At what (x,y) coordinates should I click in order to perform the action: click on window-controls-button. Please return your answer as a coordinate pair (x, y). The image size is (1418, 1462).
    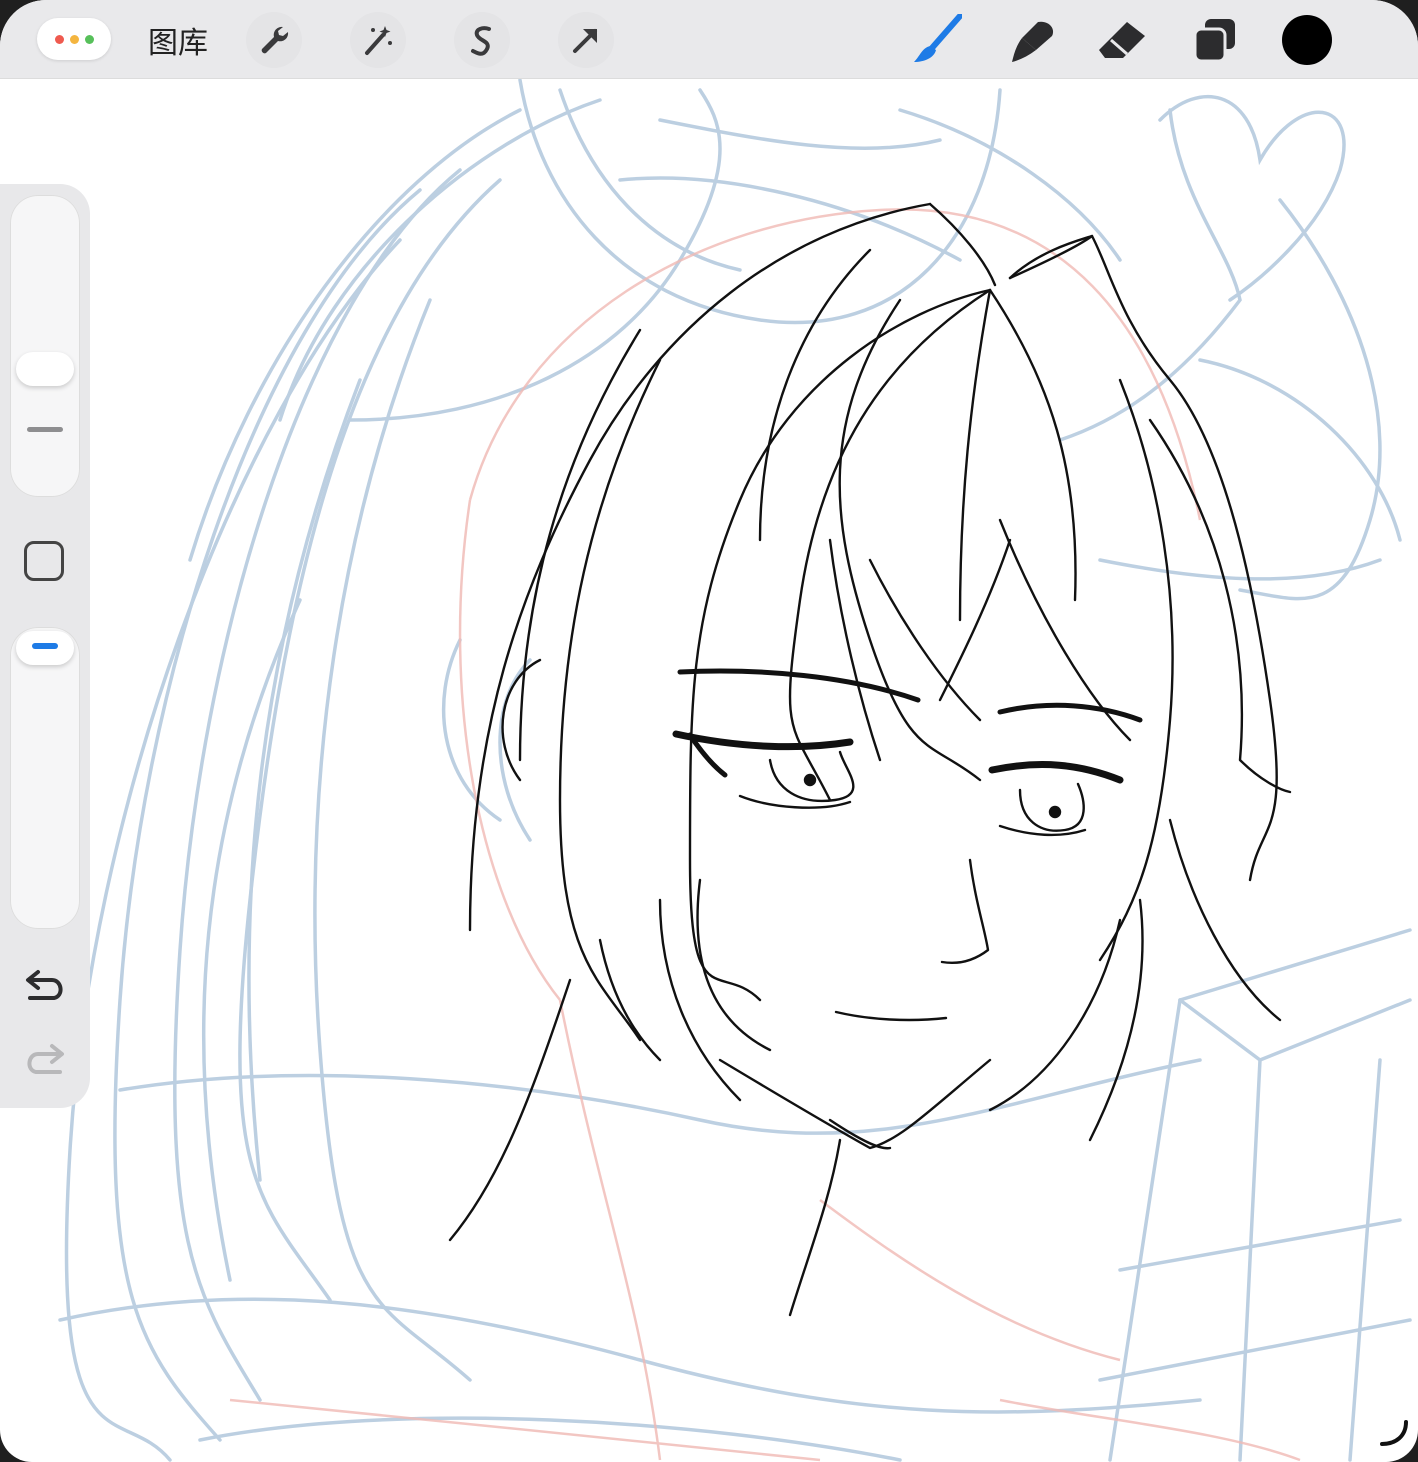
    Looking at the image, I should click on (74, 39).